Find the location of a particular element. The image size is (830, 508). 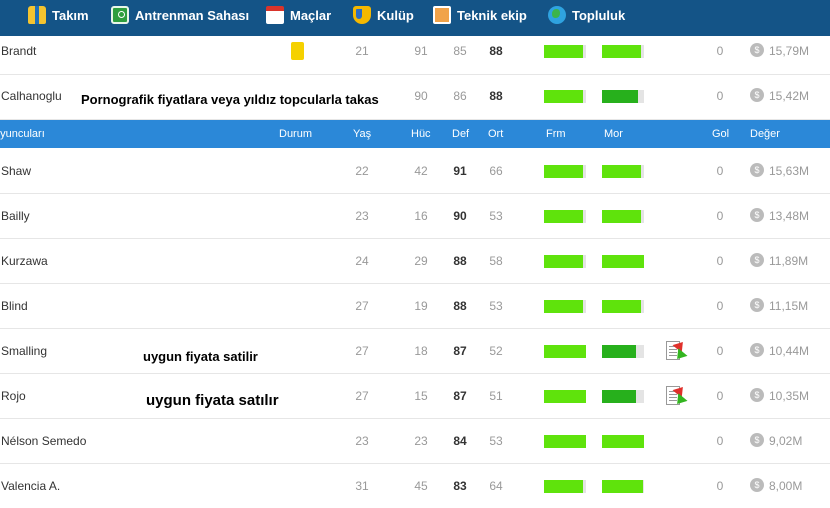

staff-card-icon is located at coordinates (442, 15).